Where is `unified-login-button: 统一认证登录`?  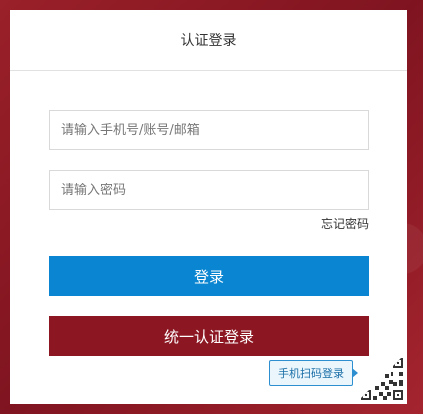 unified-login-button: 统一认证登录 is located at coordinates (209, 336).